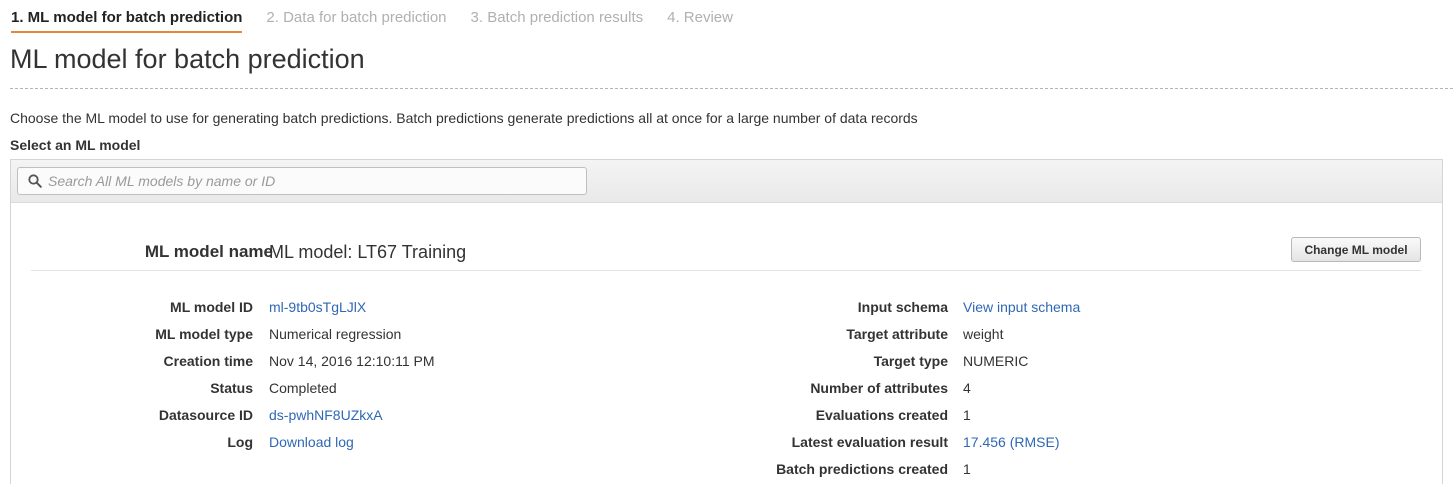 The width and height of the screenshot is (1455, 484). Describe the element at coordinates (303, 388) in the screenshot. I see `status-value: Completed` at that location.